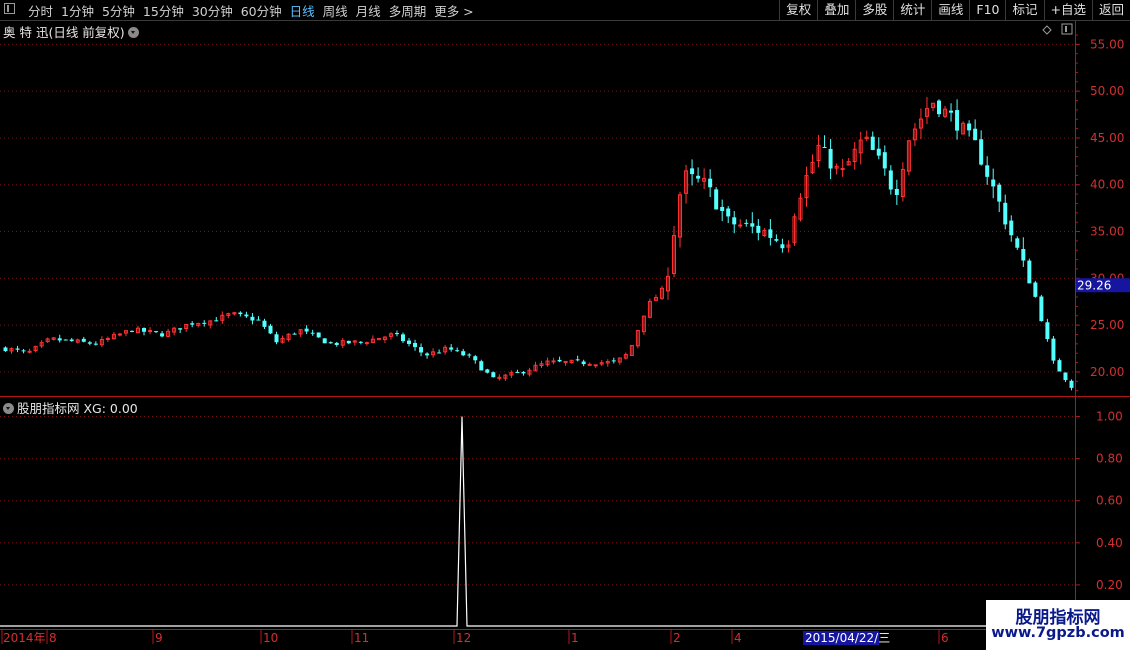  Describe the element at coordinates (1047, 30) in the screenshot. I see `diamond-icon` at that location.